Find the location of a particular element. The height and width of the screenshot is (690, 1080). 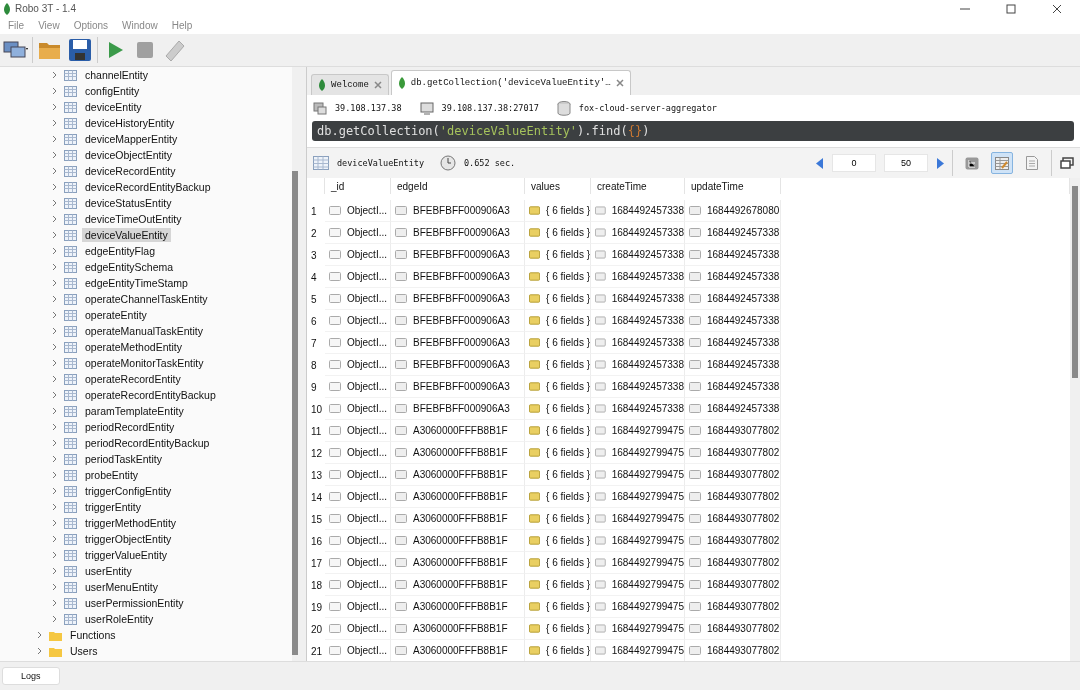

tree-item: periodRecordEntityBackup is located at coordinates (147, 443).